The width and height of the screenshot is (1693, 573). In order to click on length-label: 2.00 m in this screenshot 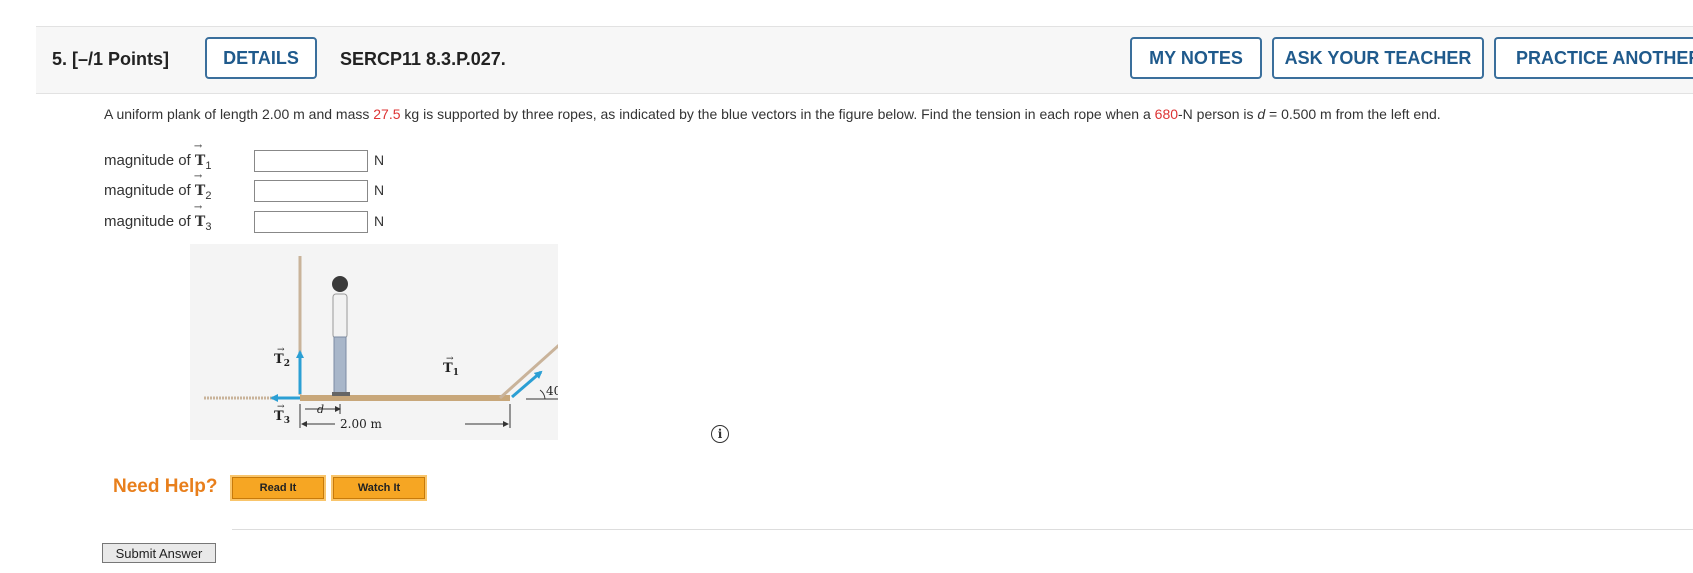, I will do `click(361, 424)`.